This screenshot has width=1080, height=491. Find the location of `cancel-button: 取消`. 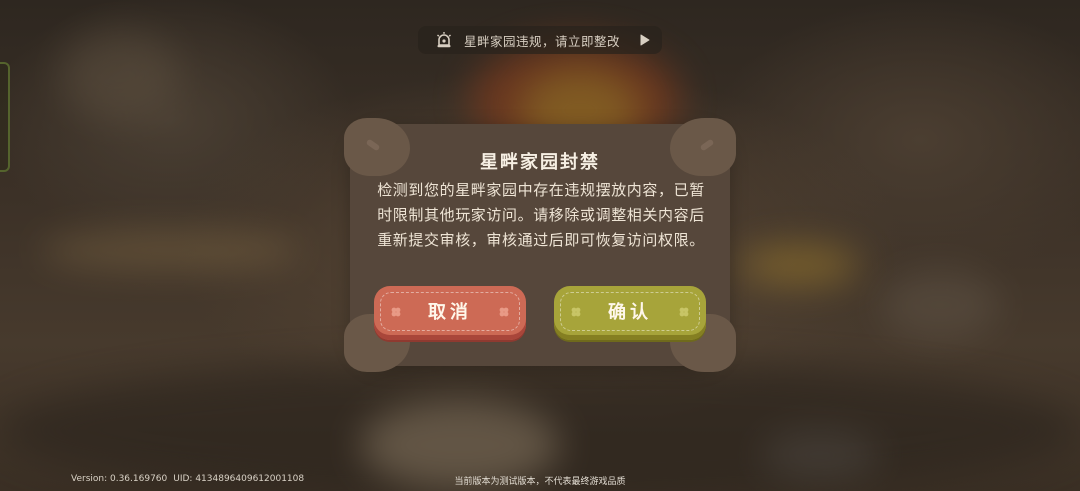

cancel-button: 取消 is located at coordinates (450, 313).